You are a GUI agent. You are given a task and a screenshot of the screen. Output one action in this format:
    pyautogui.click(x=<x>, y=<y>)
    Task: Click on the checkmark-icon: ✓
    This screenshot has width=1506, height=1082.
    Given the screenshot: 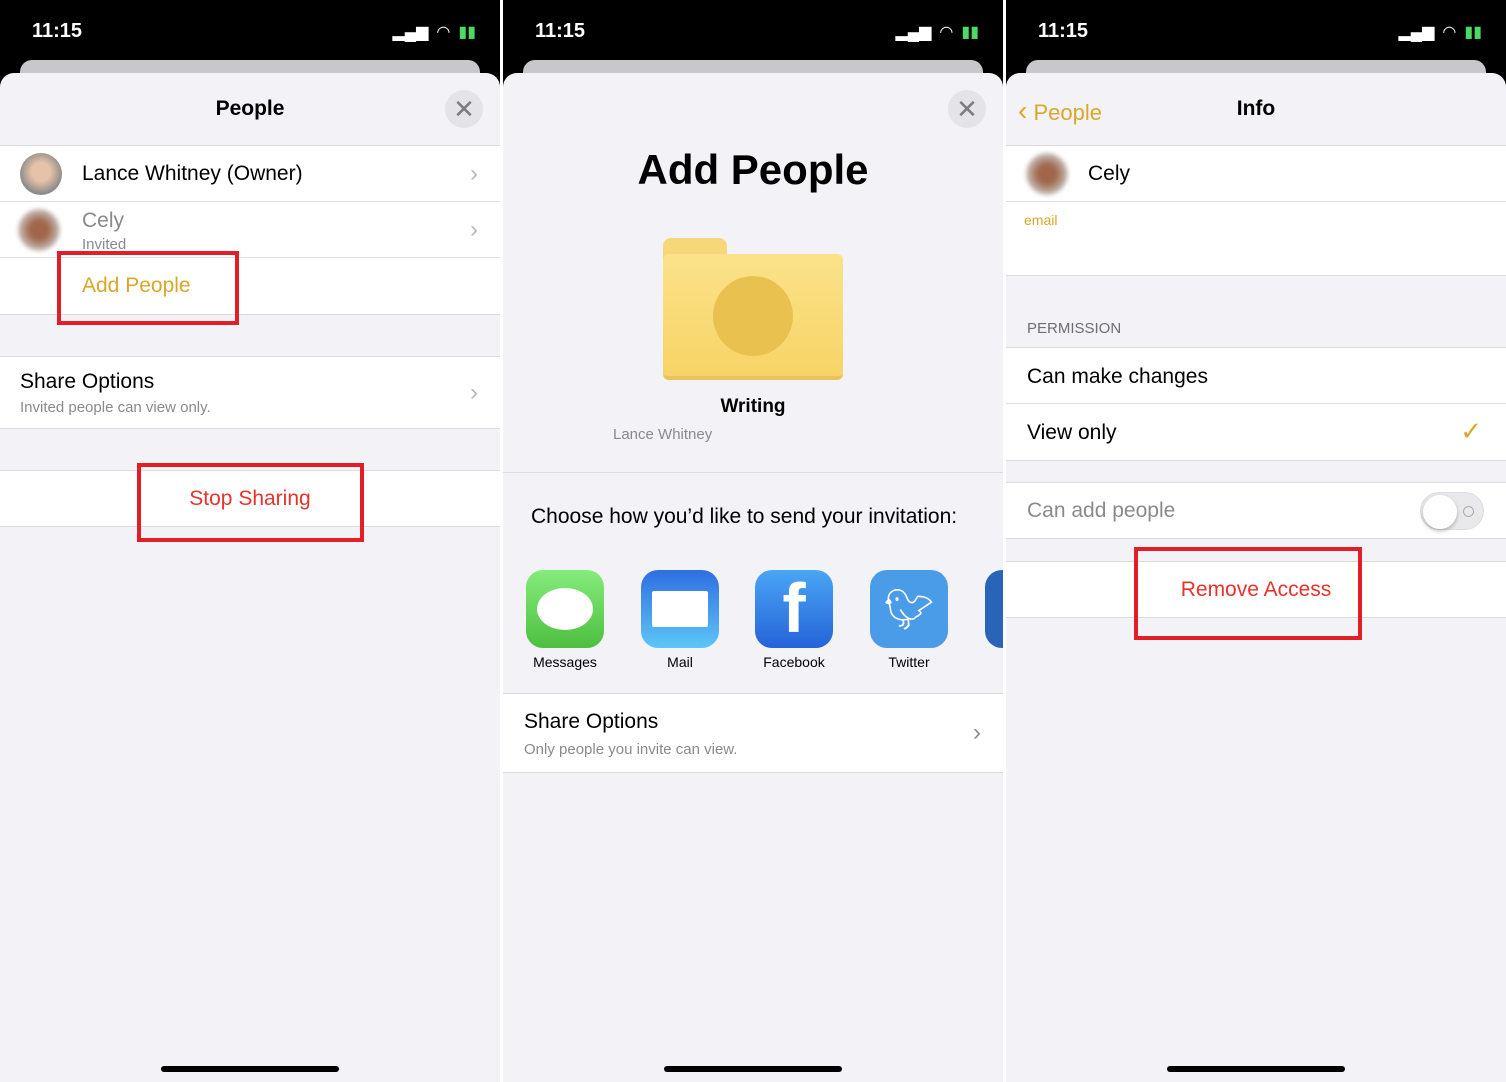 What is the action you would take?
    pyautogui.click(x=1471, y=431)
    